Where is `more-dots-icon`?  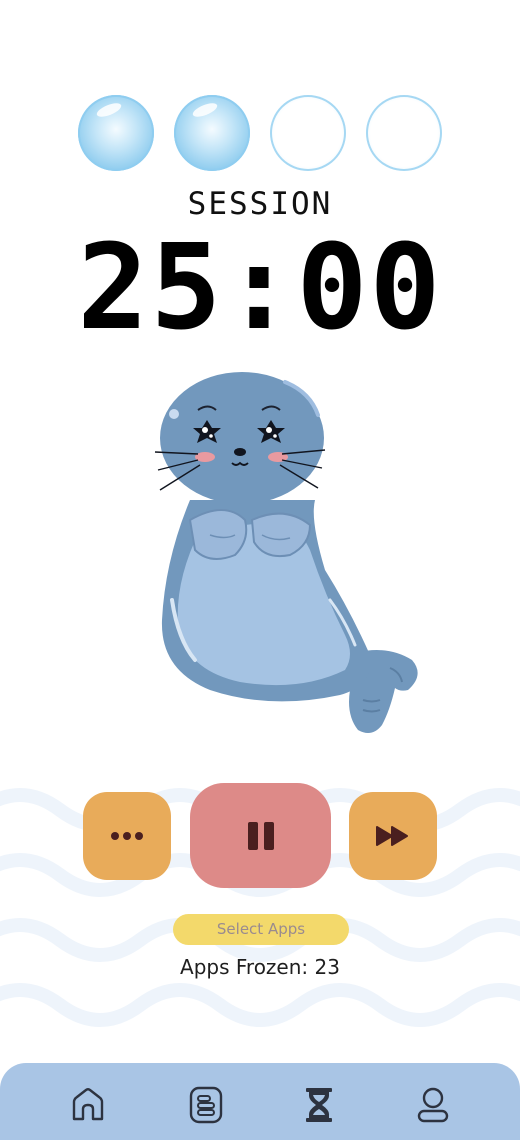
more-dots-icon is located at coordinates (127, 836).